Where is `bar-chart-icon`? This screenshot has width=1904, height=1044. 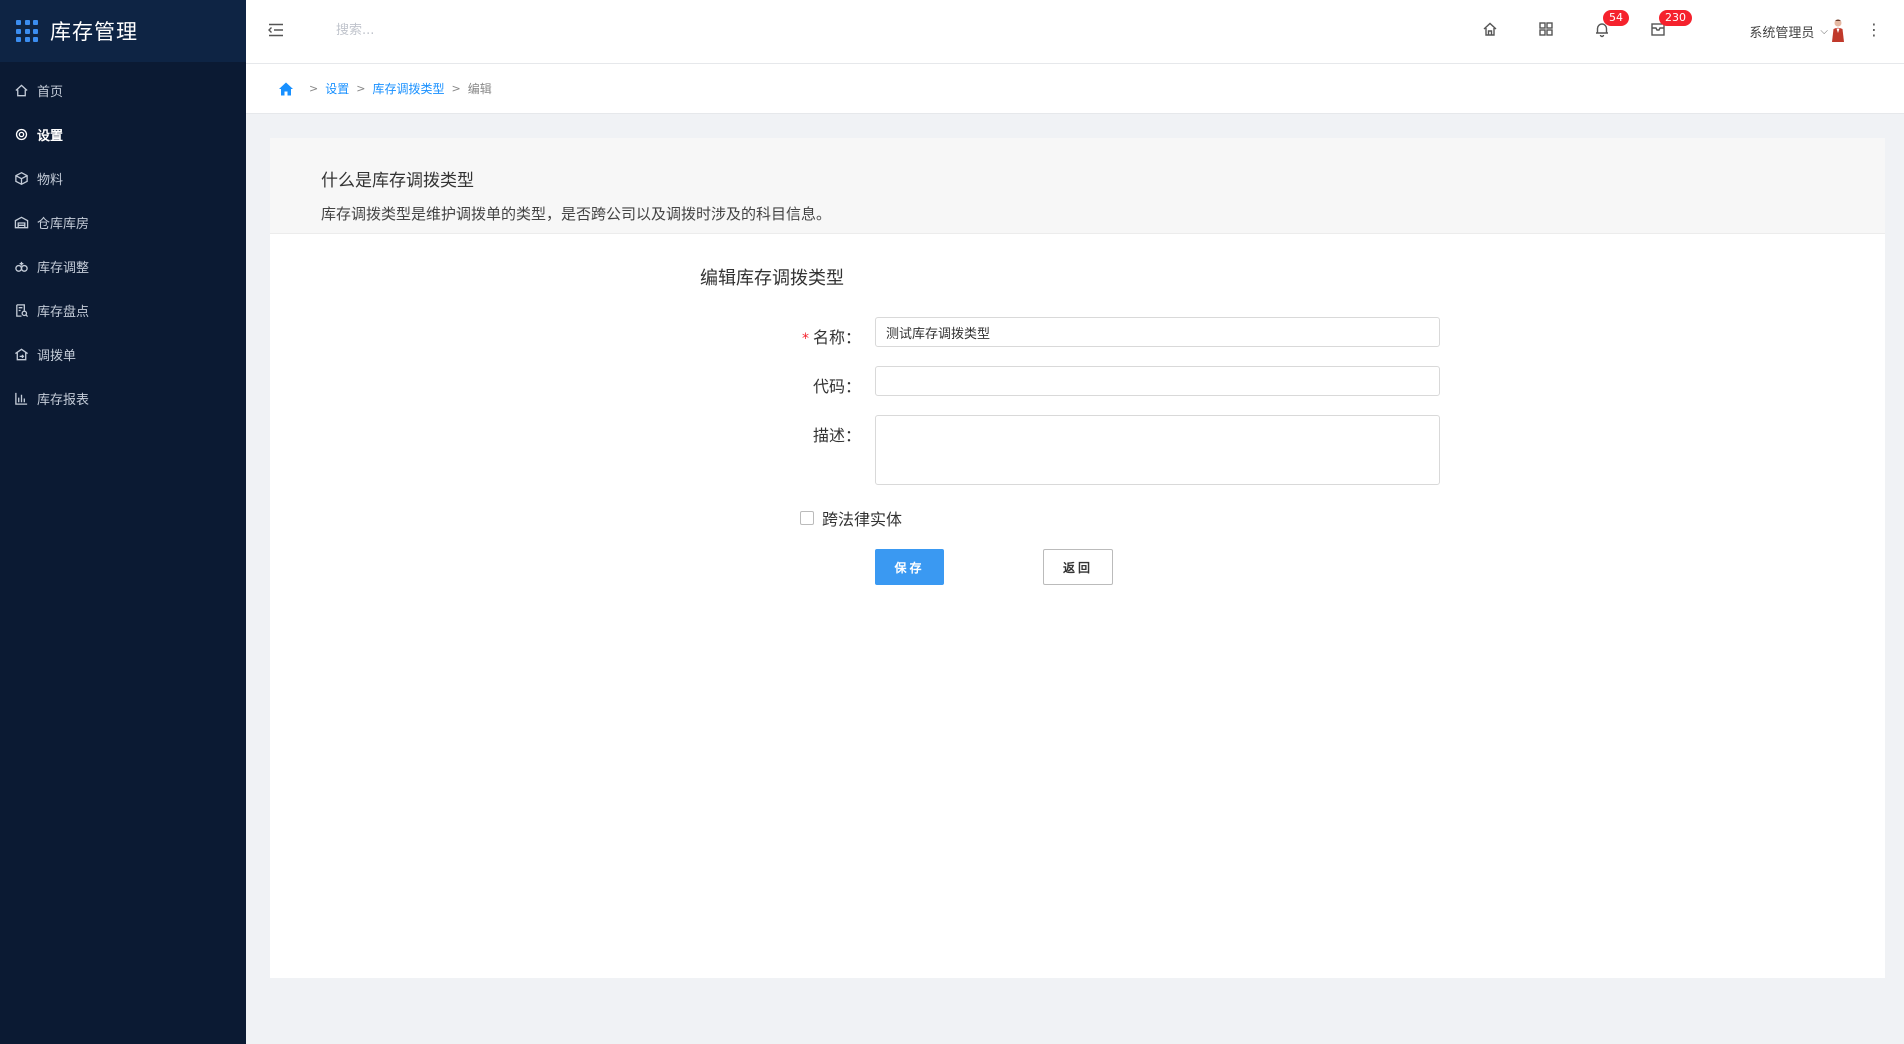 bar-chart-icon is located at coordinates (21, 398).